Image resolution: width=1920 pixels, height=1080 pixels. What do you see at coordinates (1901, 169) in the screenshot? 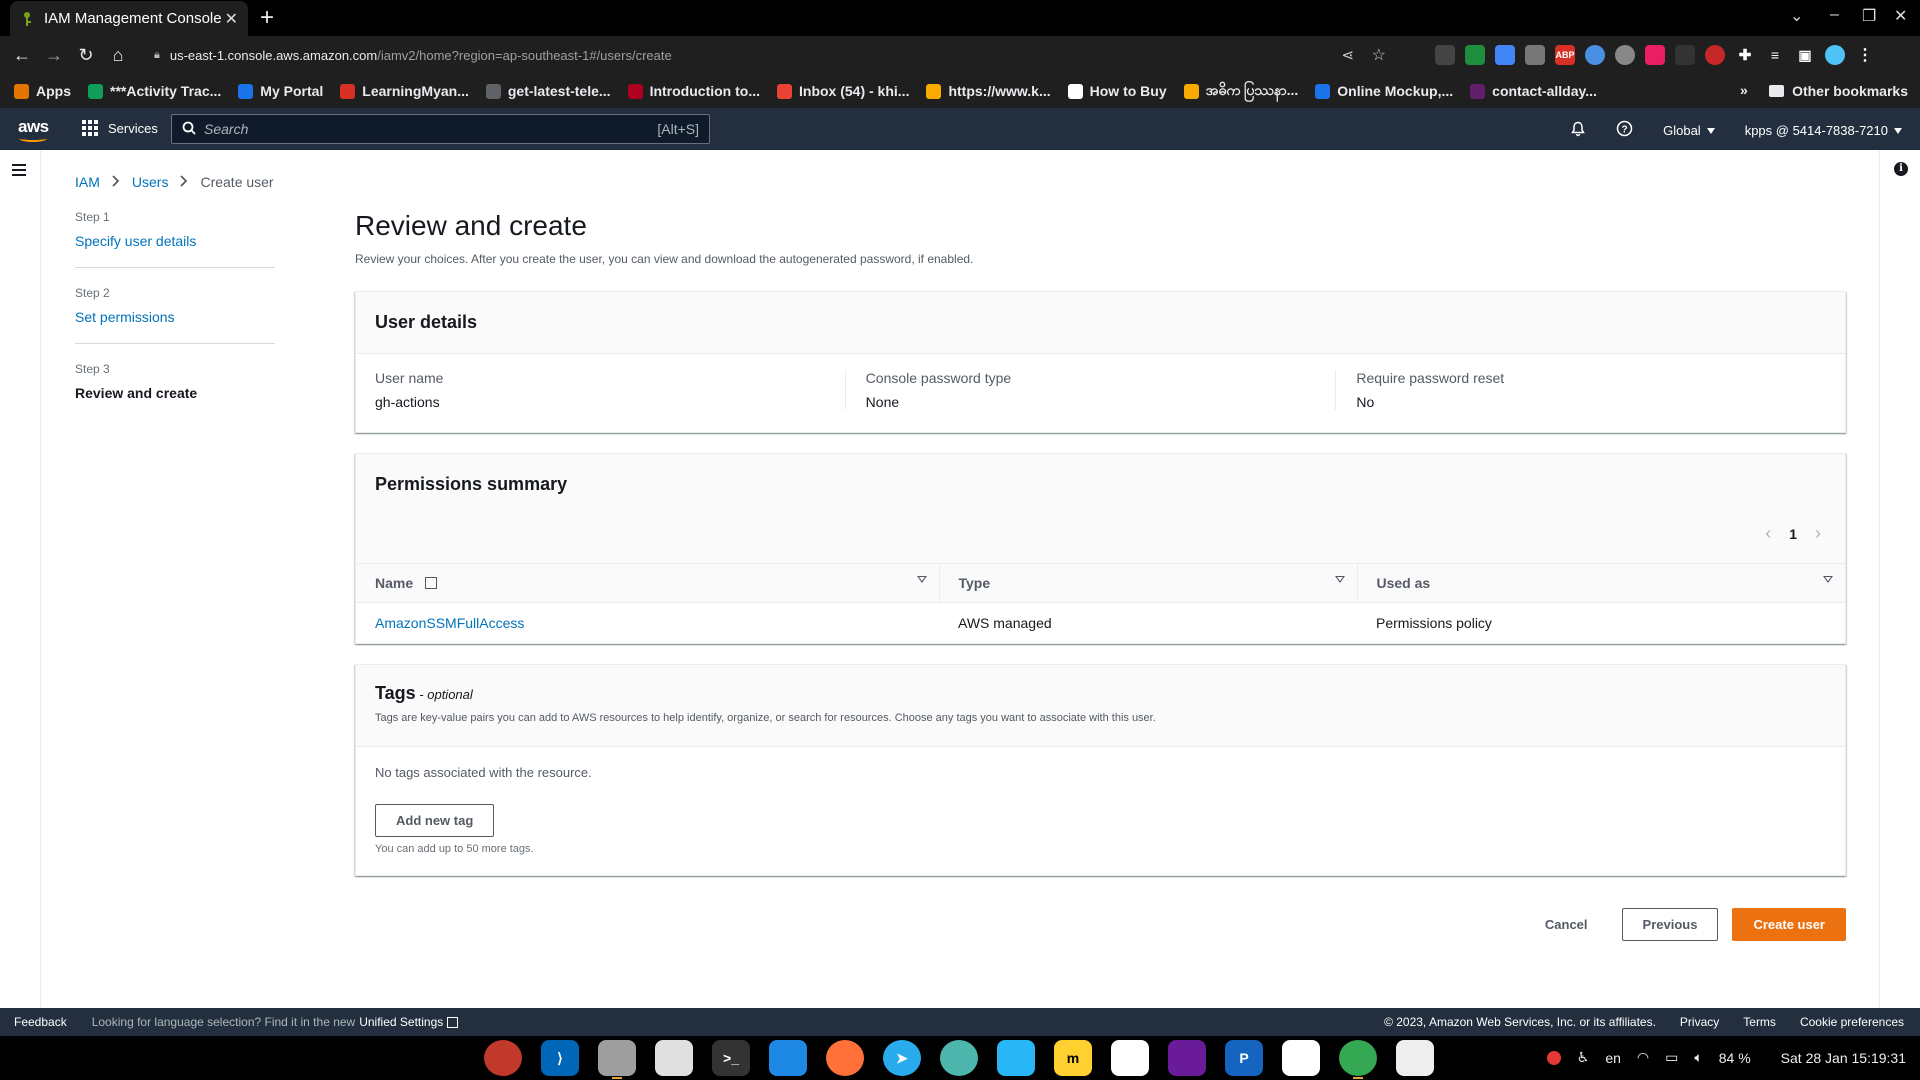
I see `info-icon: i` at bounding box center [1901, 169].